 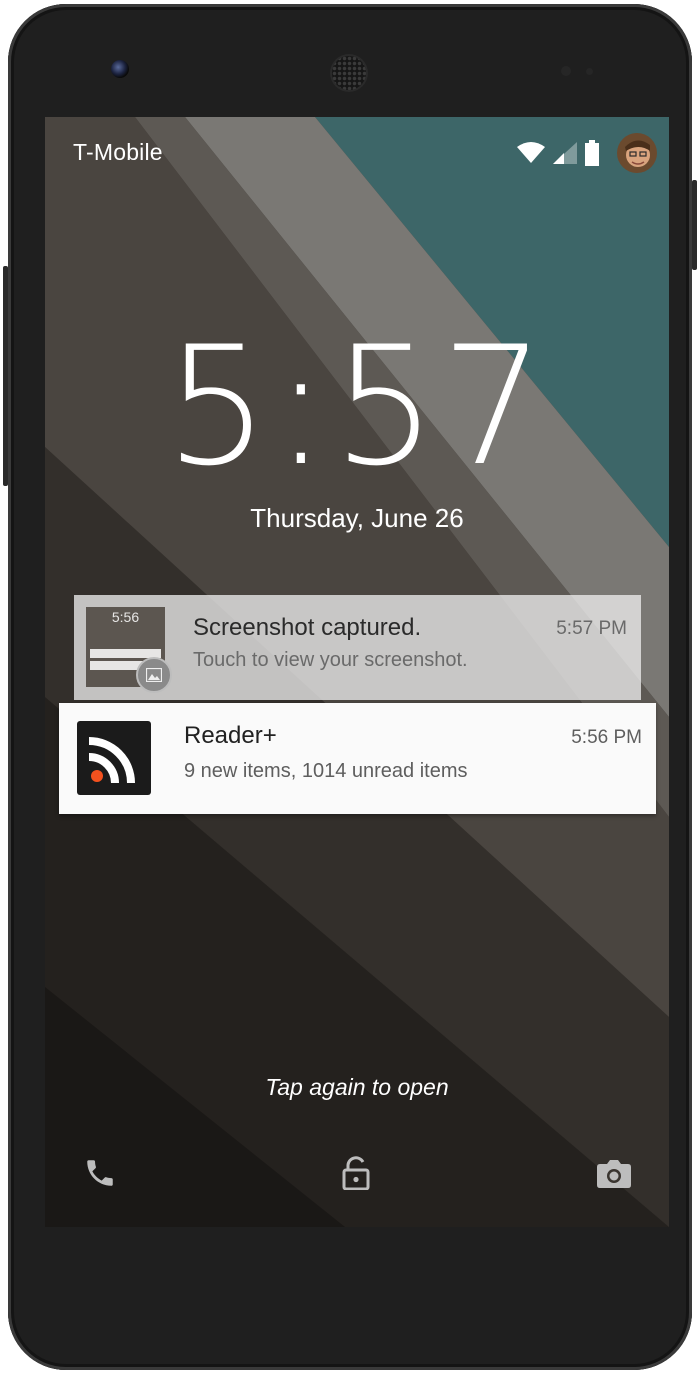 I want to click on notification-title: Screenshot captured., so click(x=307, y=627).